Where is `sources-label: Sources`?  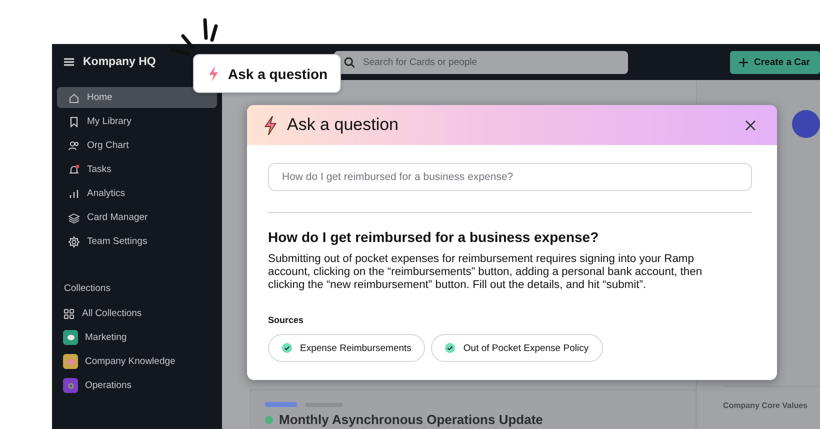
sources-label: Sources is located at coordinates (286, 320).